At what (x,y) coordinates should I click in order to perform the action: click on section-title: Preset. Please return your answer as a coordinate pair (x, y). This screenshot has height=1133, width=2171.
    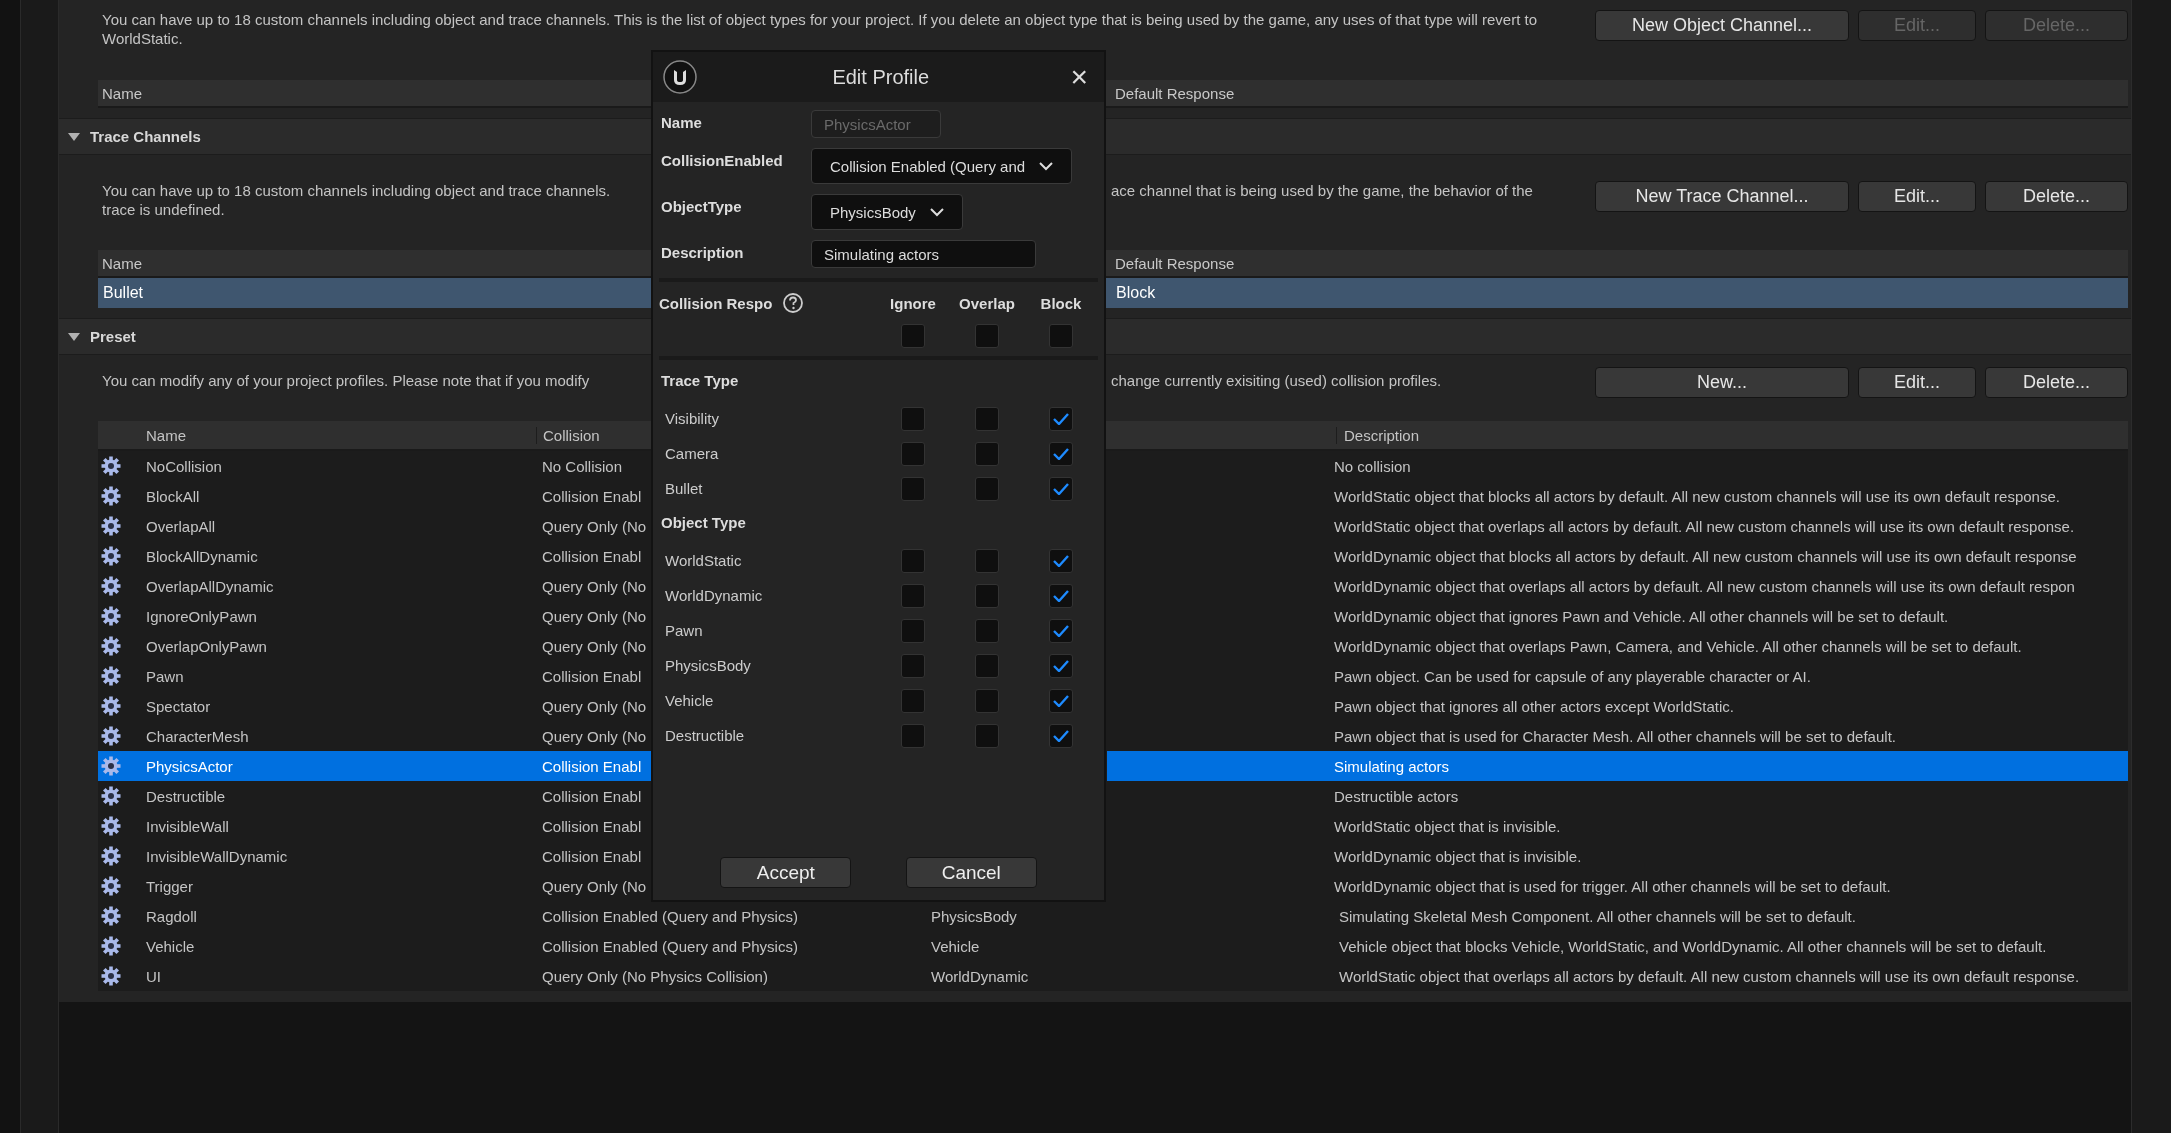
    Looking at the image, I should click on (113, 336).